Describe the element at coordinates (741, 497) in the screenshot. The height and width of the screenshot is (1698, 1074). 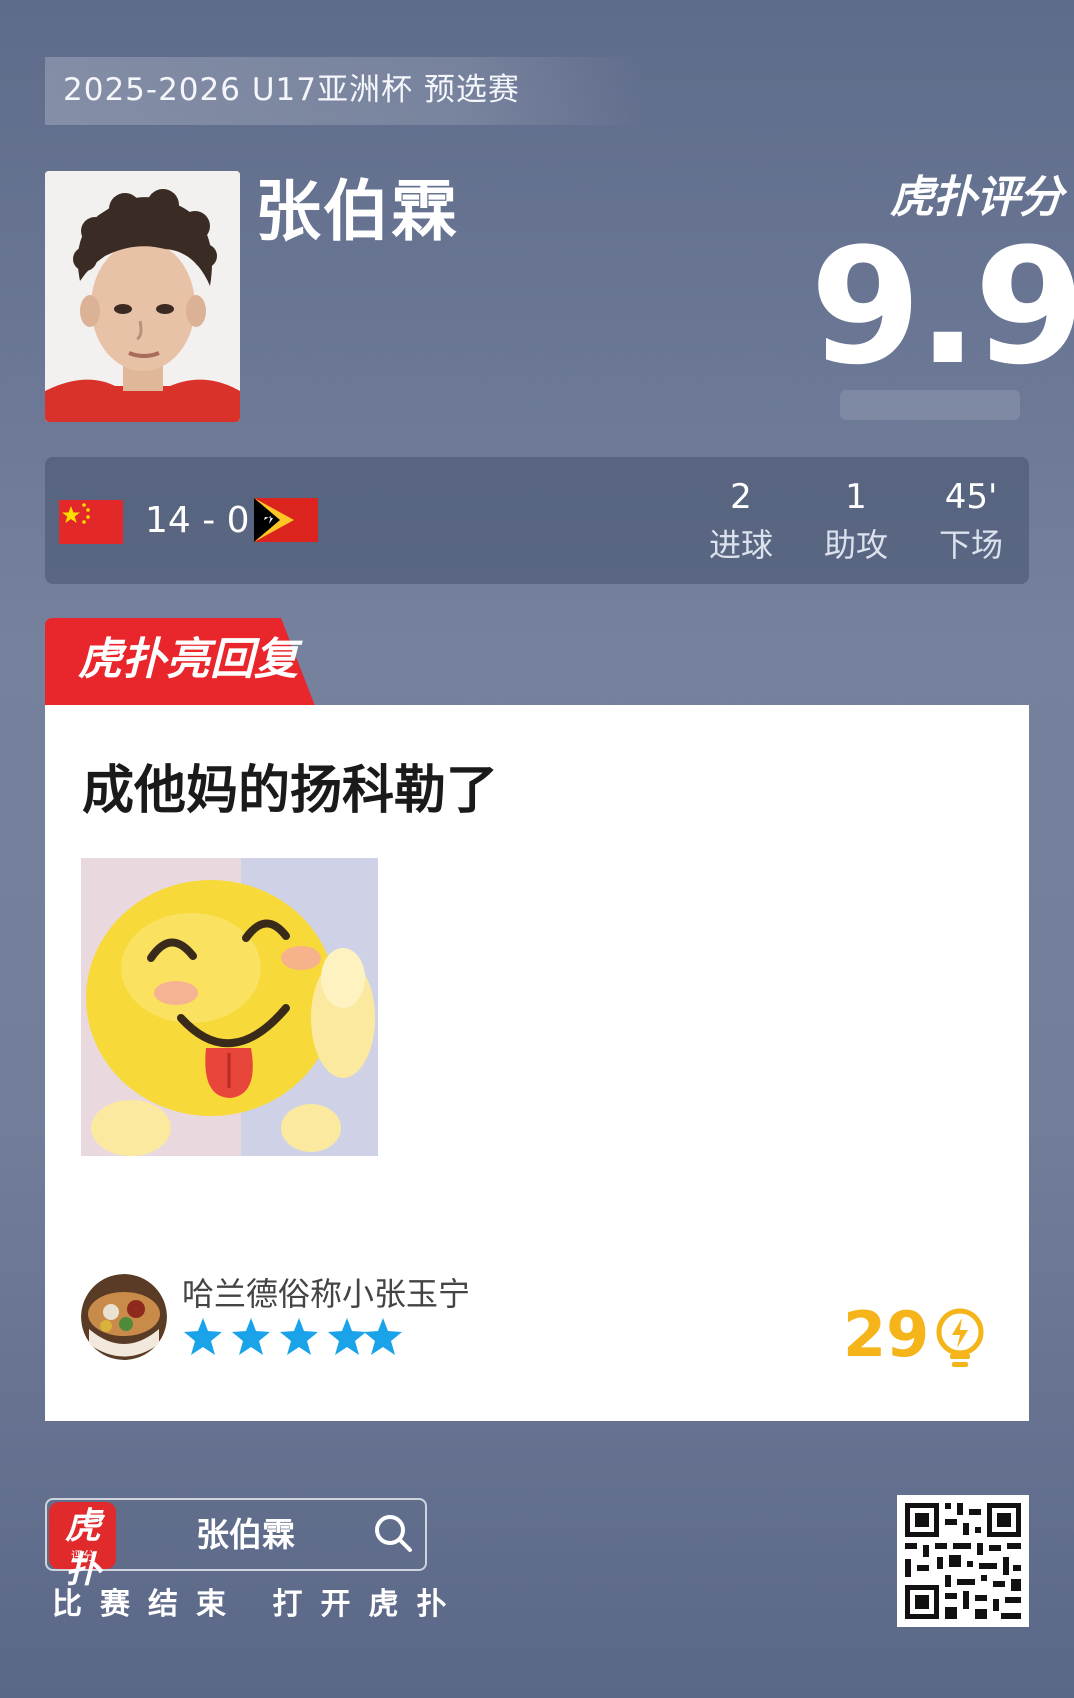
I see `stat-goals-value: 2` at that location.